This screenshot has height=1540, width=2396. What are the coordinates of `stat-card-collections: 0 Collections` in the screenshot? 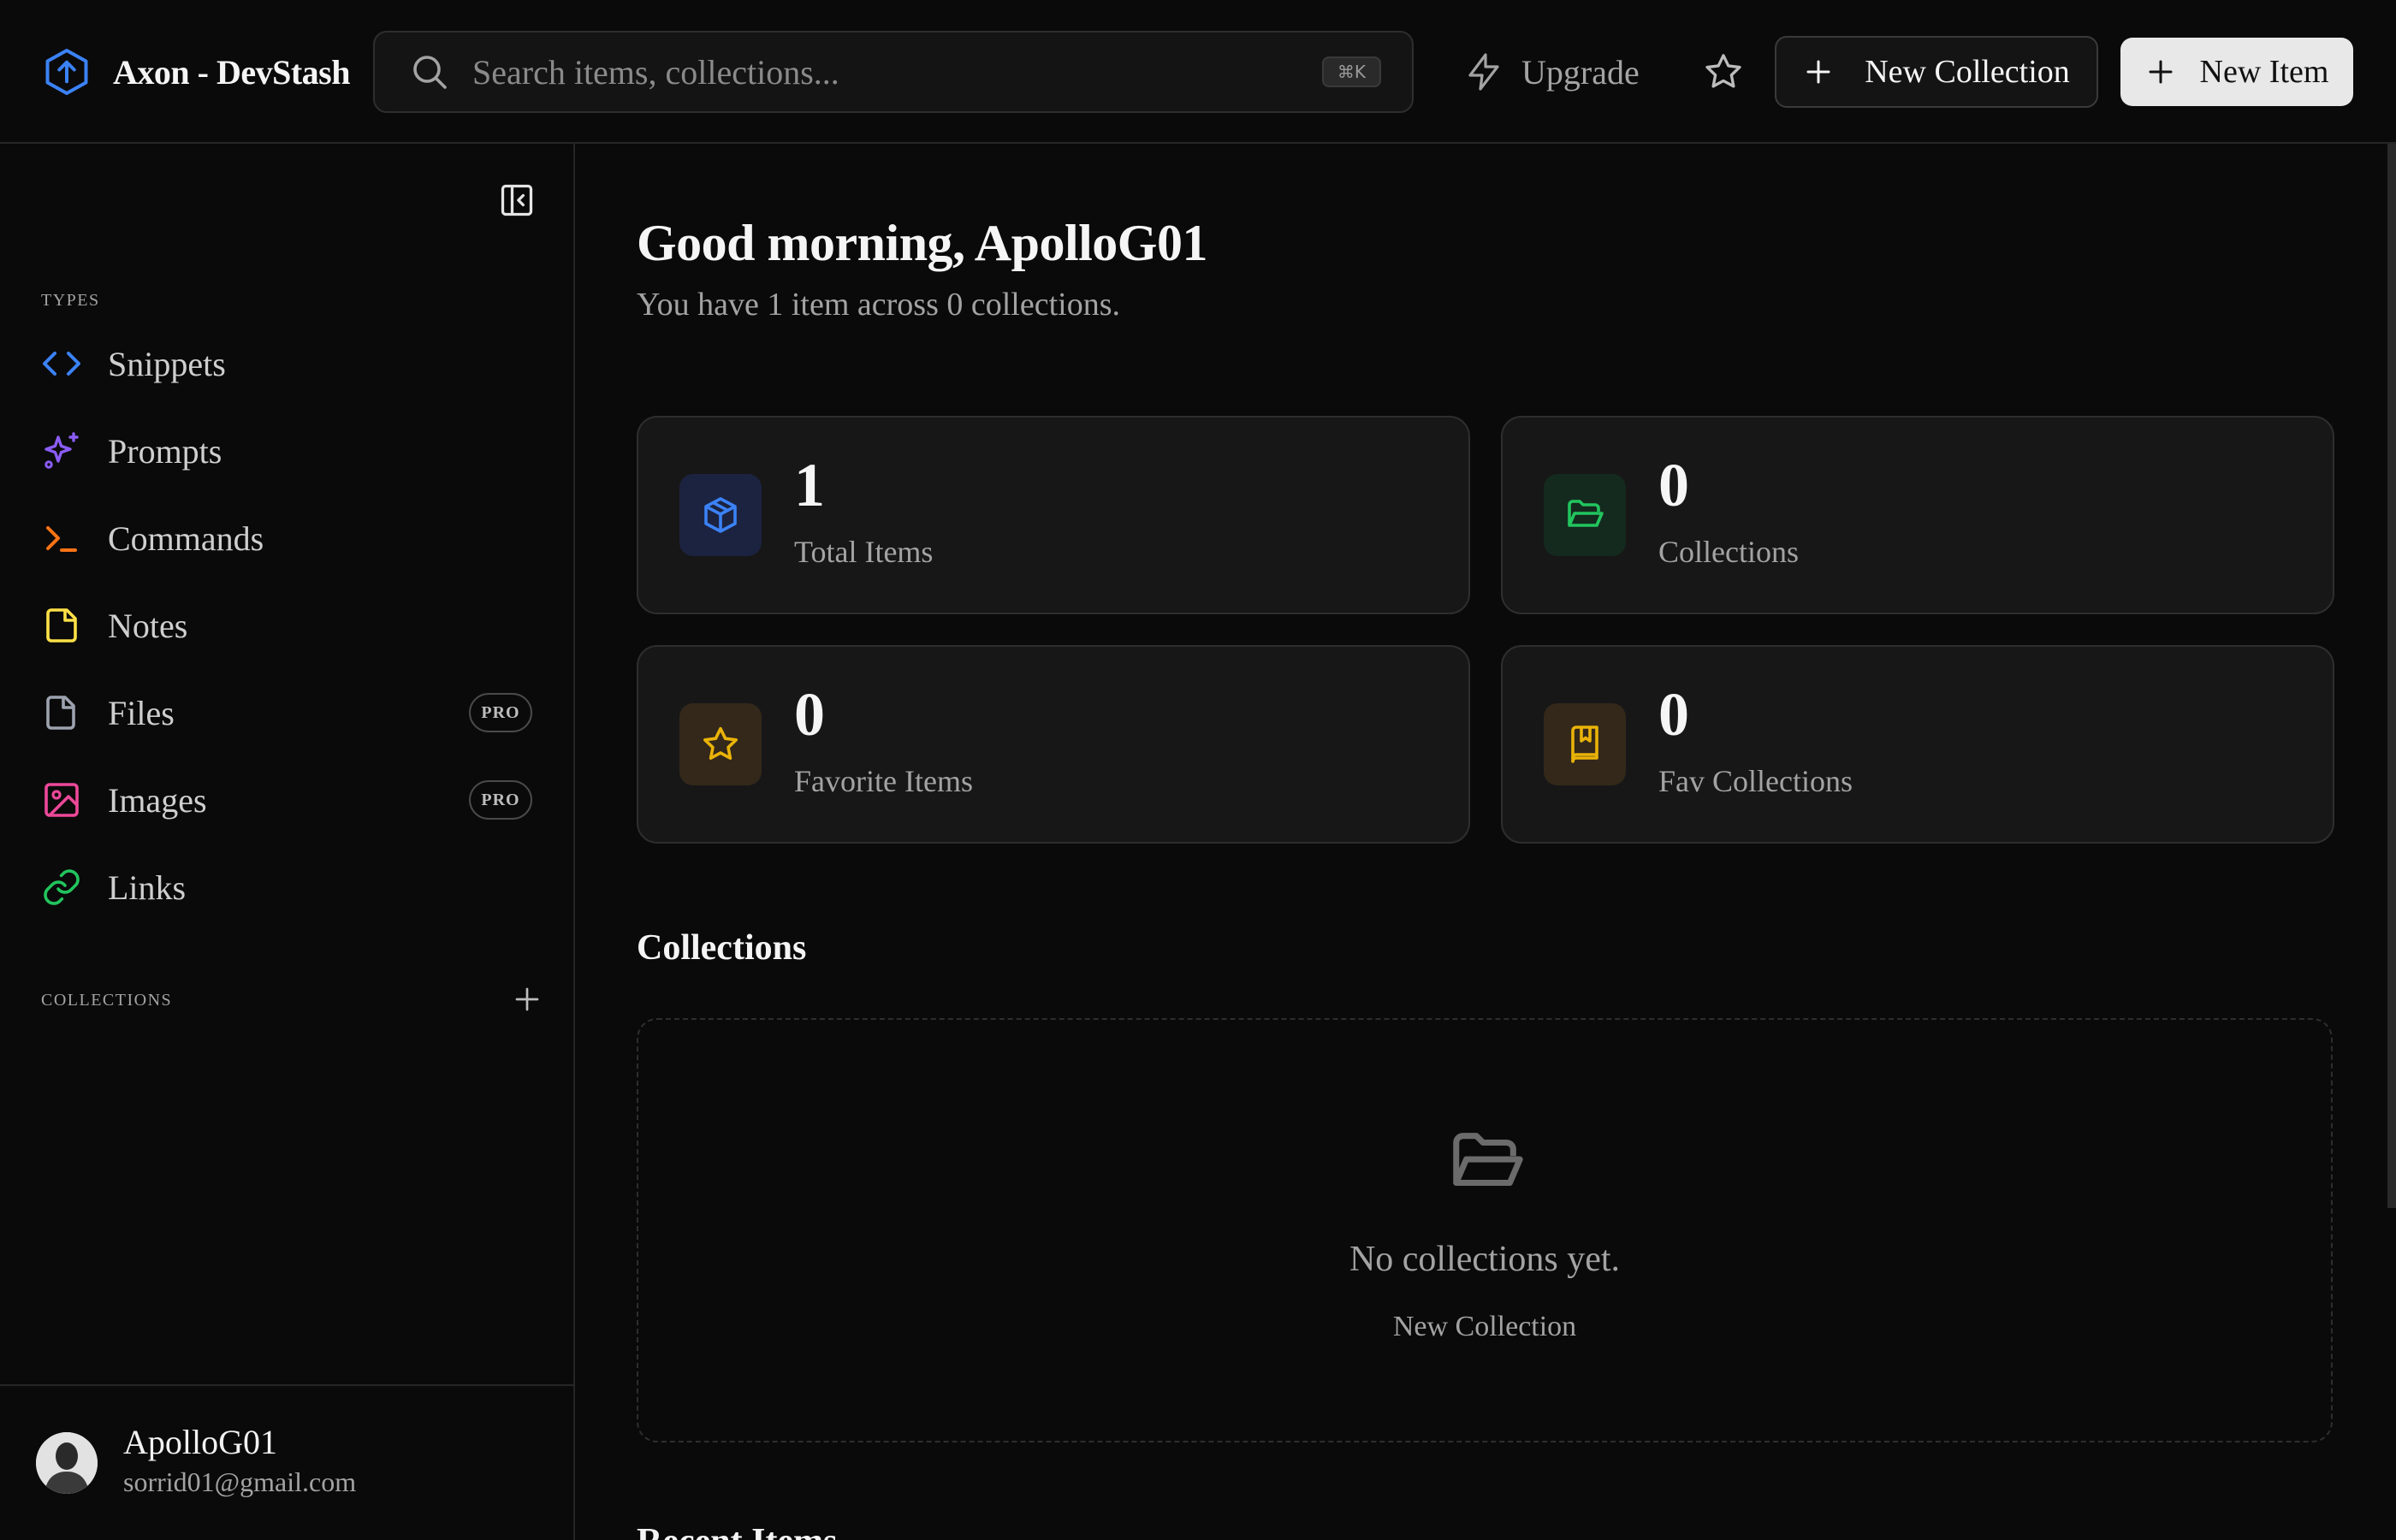 It's located at (1918, 515).